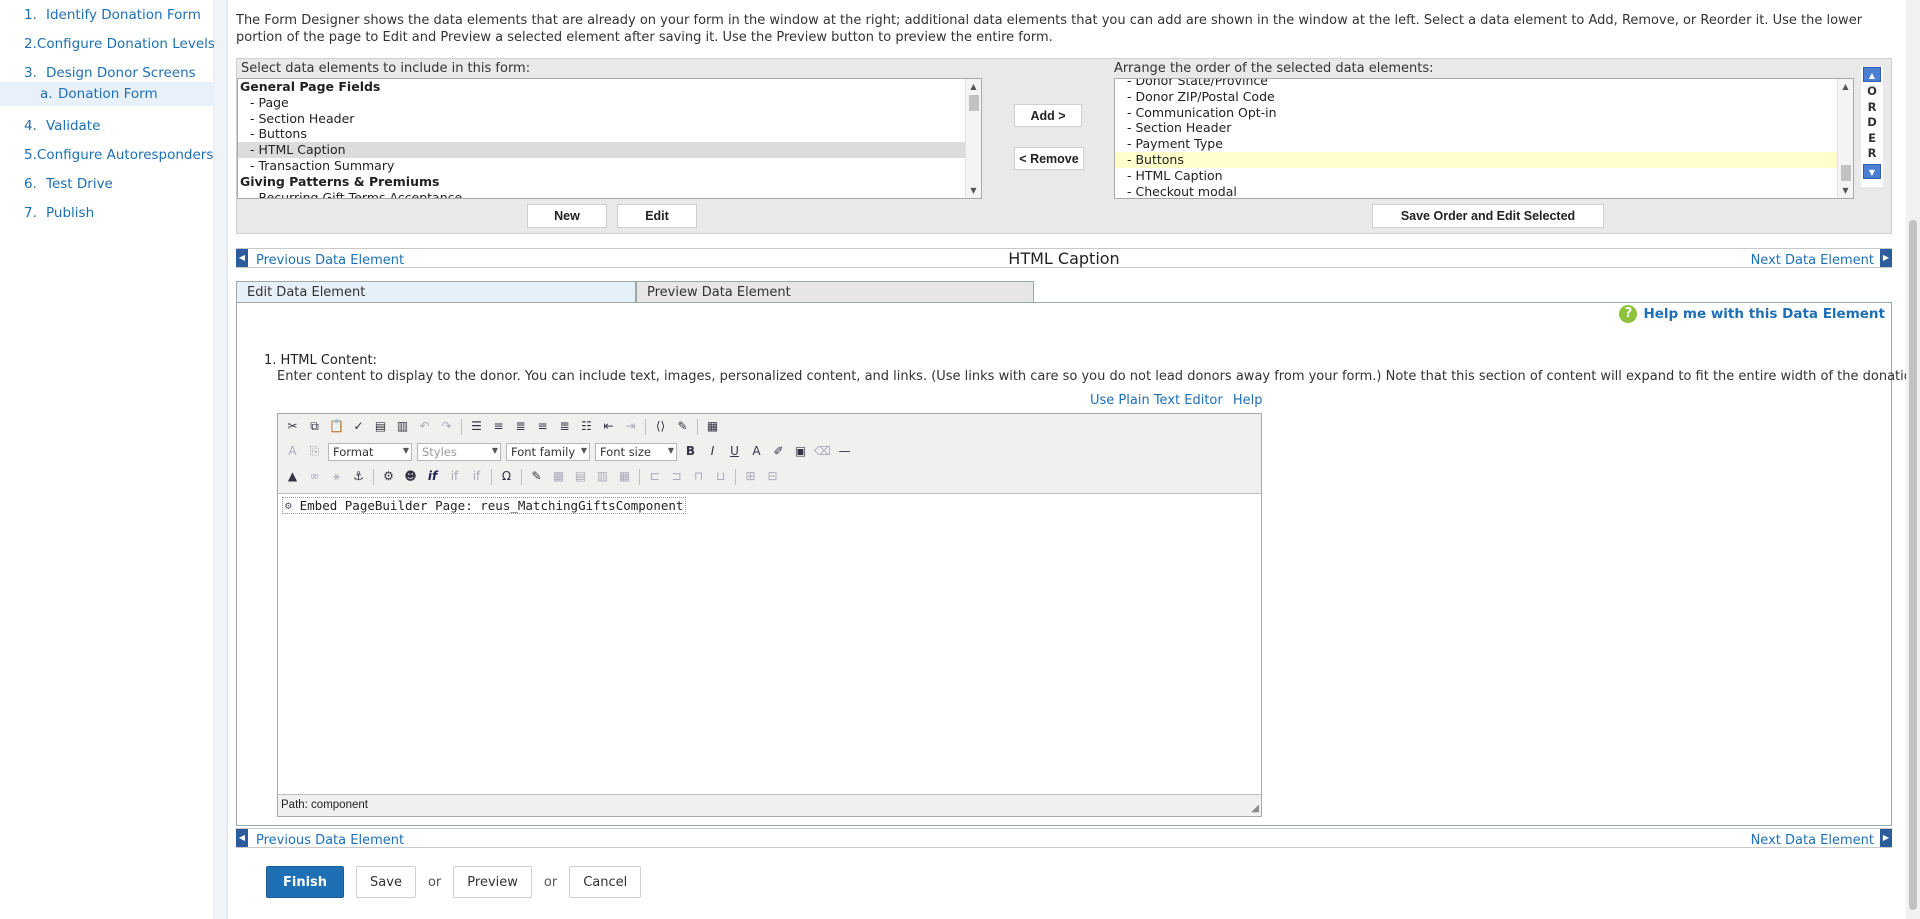 The image size is (1920, 919). Describe the element at coordinates (410, 476) in the screenshot. I see `personalization-icon: ☻` at that location.